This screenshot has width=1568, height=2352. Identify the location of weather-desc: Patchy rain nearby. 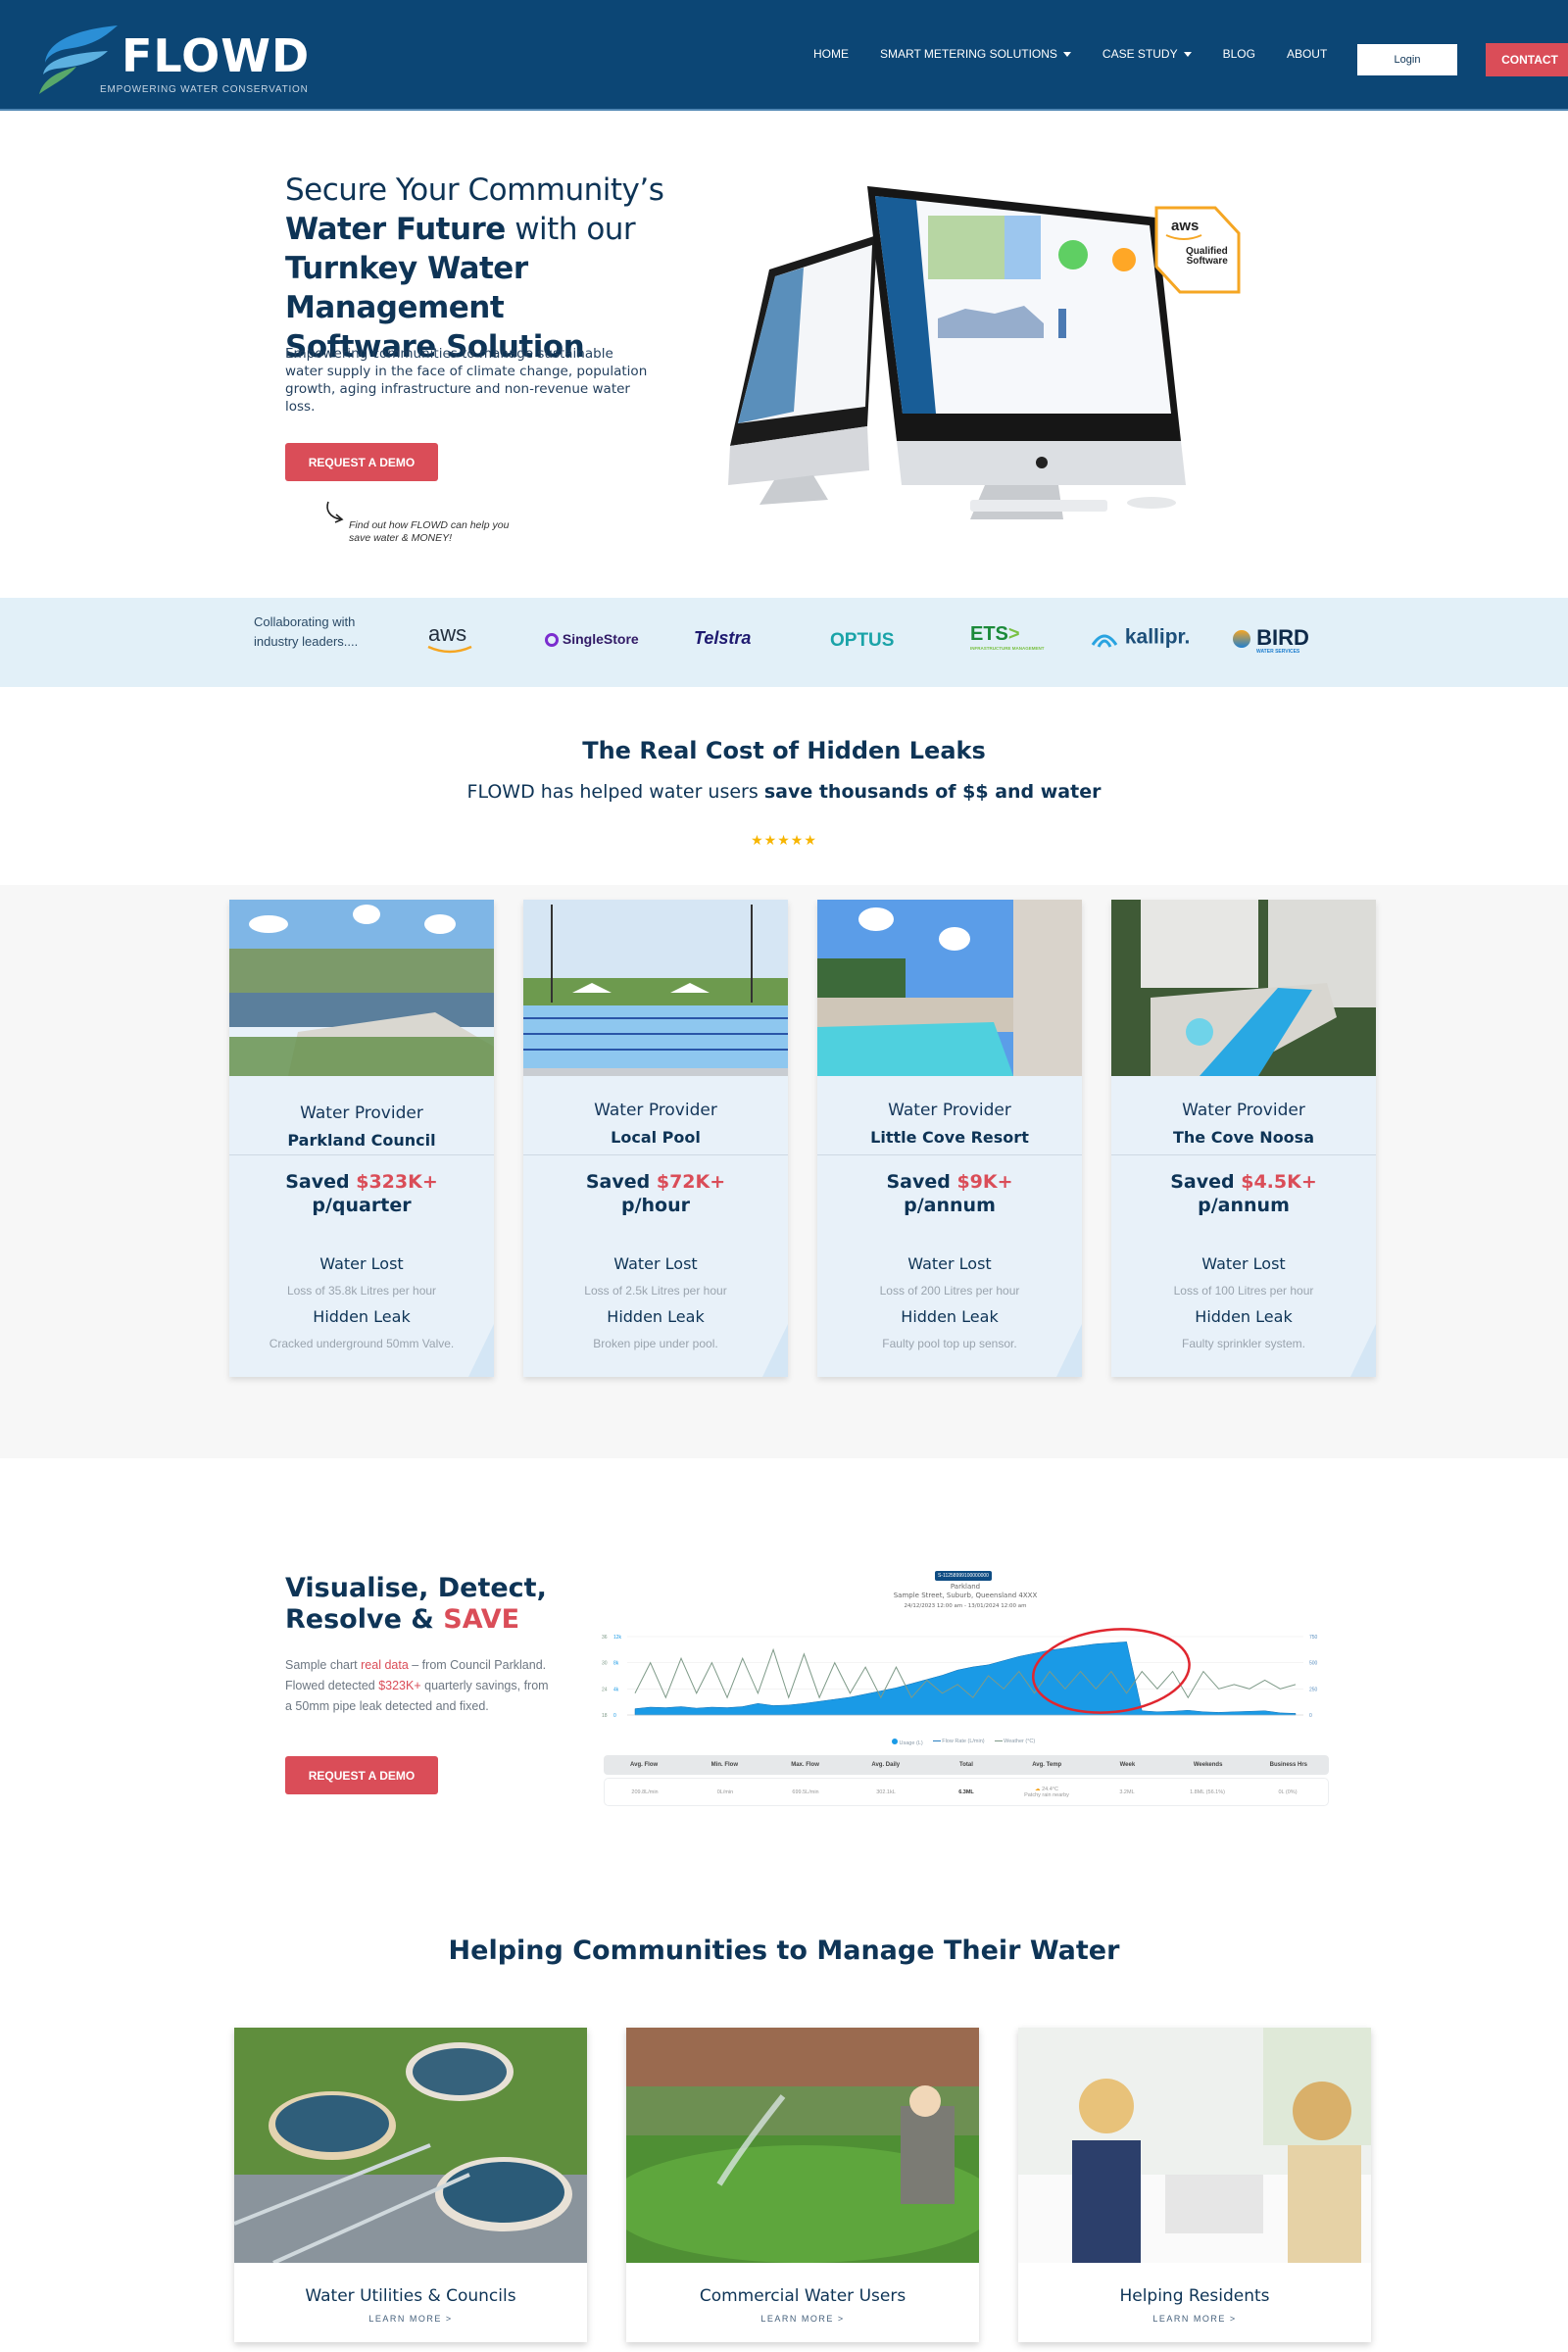
(1046, 1794).